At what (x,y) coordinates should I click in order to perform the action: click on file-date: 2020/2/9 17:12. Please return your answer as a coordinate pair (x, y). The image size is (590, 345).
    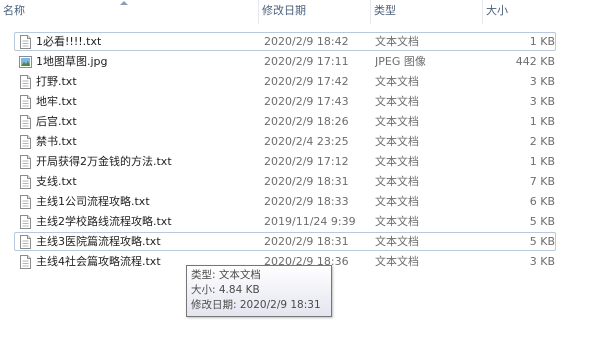
    Looking at the image, I should click on (306, 161).